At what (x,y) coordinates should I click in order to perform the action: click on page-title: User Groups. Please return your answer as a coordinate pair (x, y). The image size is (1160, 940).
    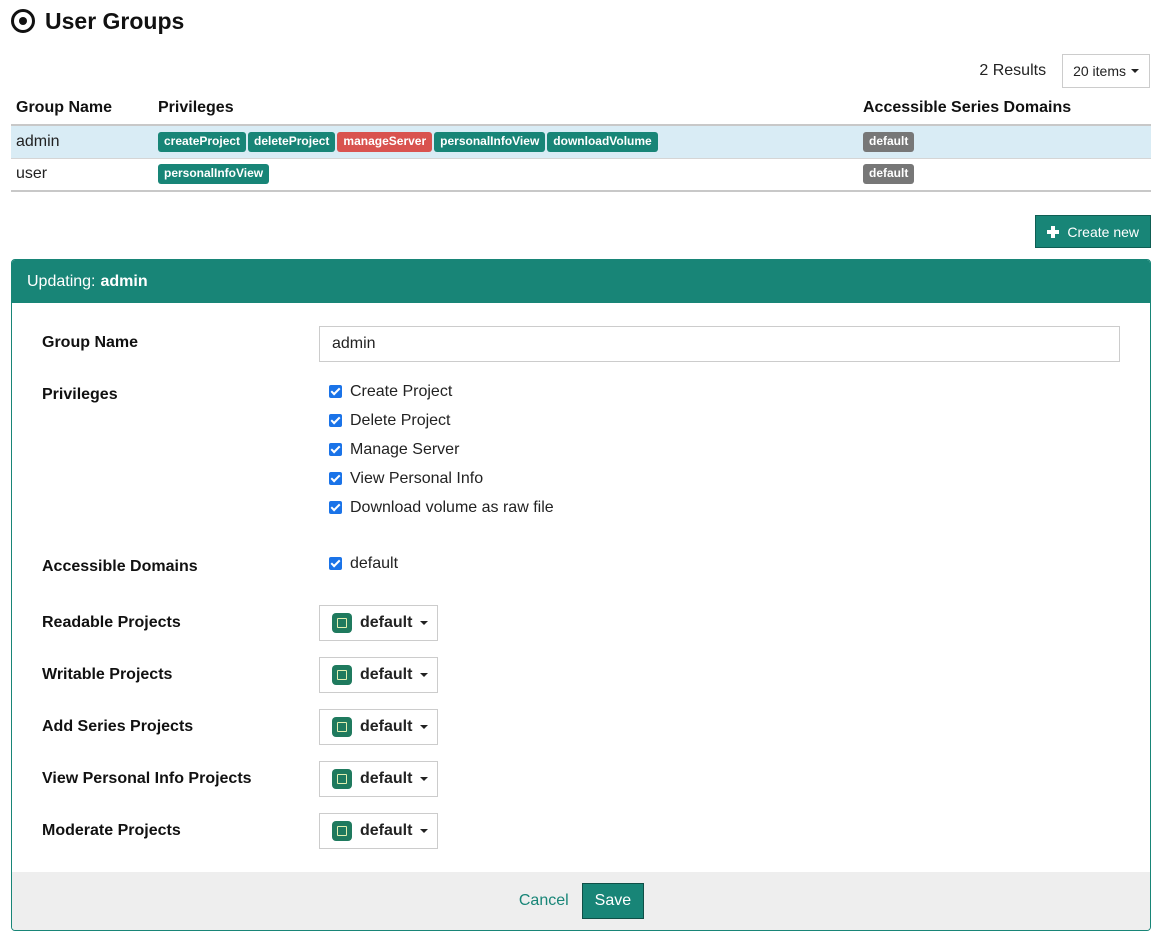
    Looking at the image, I should click on (97, 21).